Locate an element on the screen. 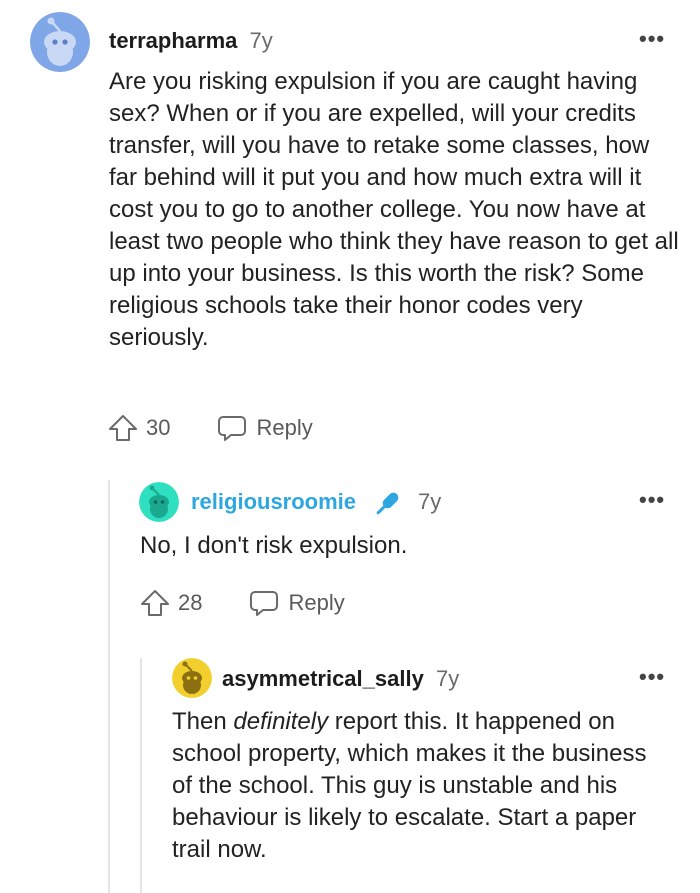 This screenshot has width=700, height=893. microphone-icon is located at coordinates (387, 503).